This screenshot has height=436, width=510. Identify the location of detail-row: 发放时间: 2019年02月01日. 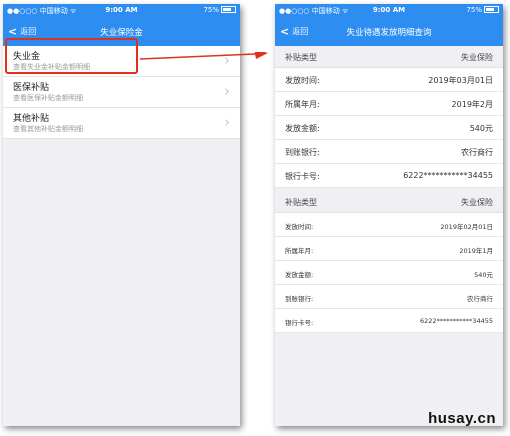
(389, 225).